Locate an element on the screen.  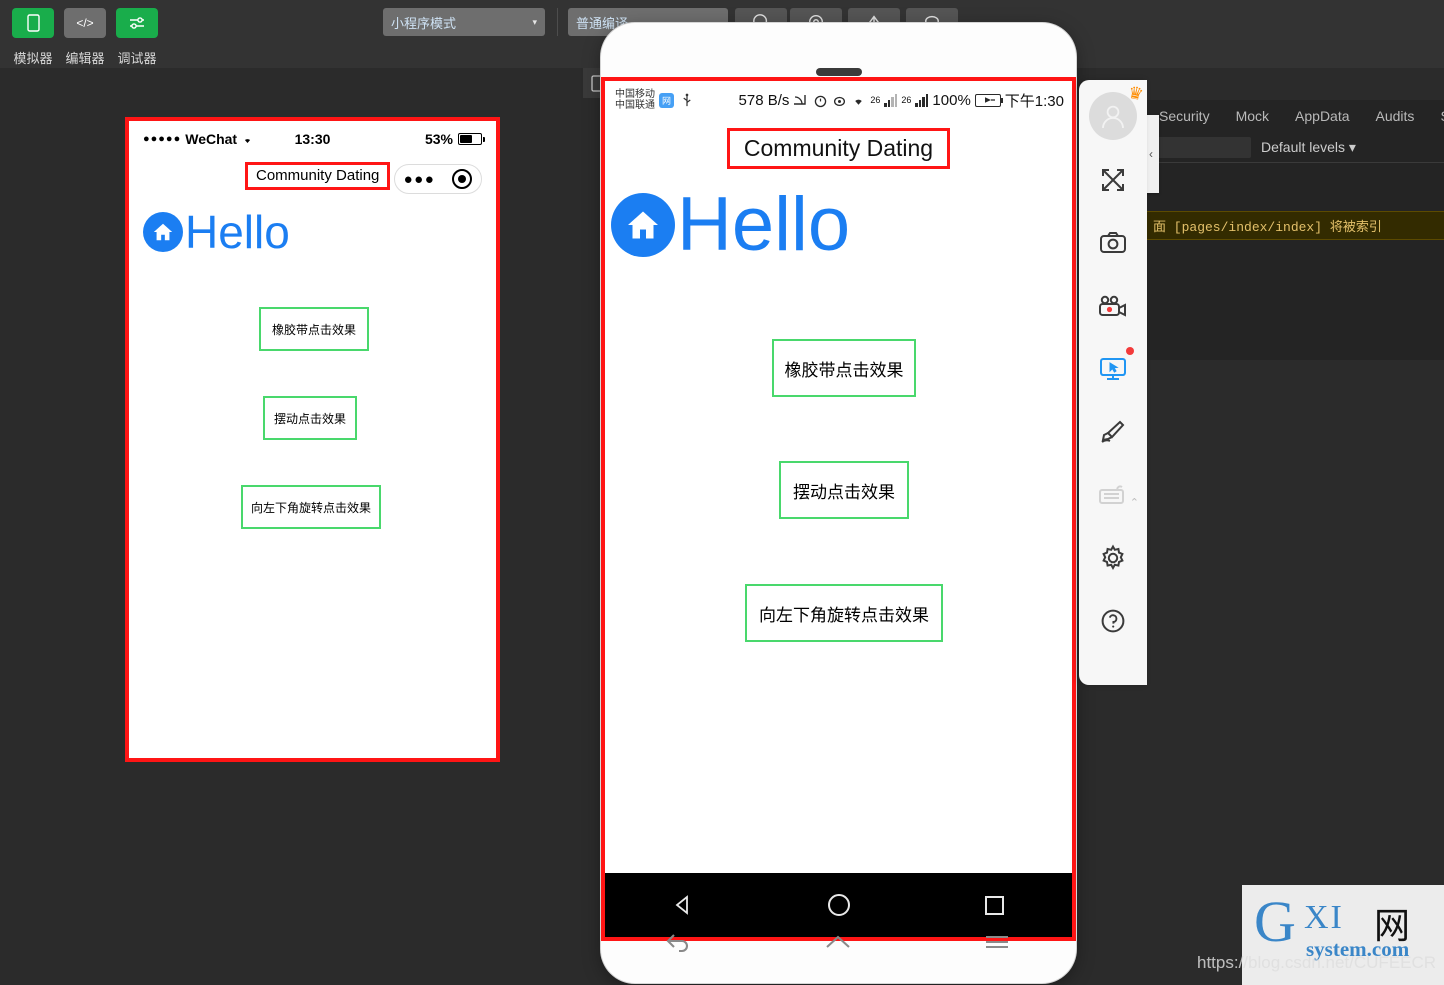
mode-select-value: 小程序模式 is located at coordinates (424, 23).